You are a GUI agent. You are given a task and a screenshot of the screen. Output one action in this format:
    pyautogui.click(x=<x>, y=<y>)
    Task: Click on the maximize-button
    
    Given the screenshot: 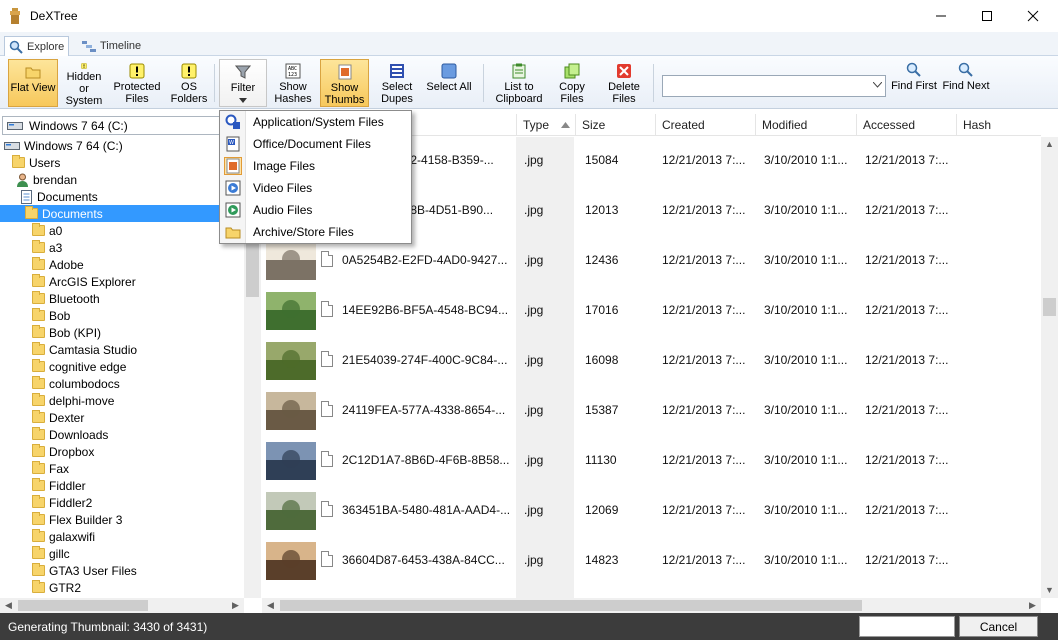 What is the action you would take?
    pyautogui.click(x=987, y=16)
    